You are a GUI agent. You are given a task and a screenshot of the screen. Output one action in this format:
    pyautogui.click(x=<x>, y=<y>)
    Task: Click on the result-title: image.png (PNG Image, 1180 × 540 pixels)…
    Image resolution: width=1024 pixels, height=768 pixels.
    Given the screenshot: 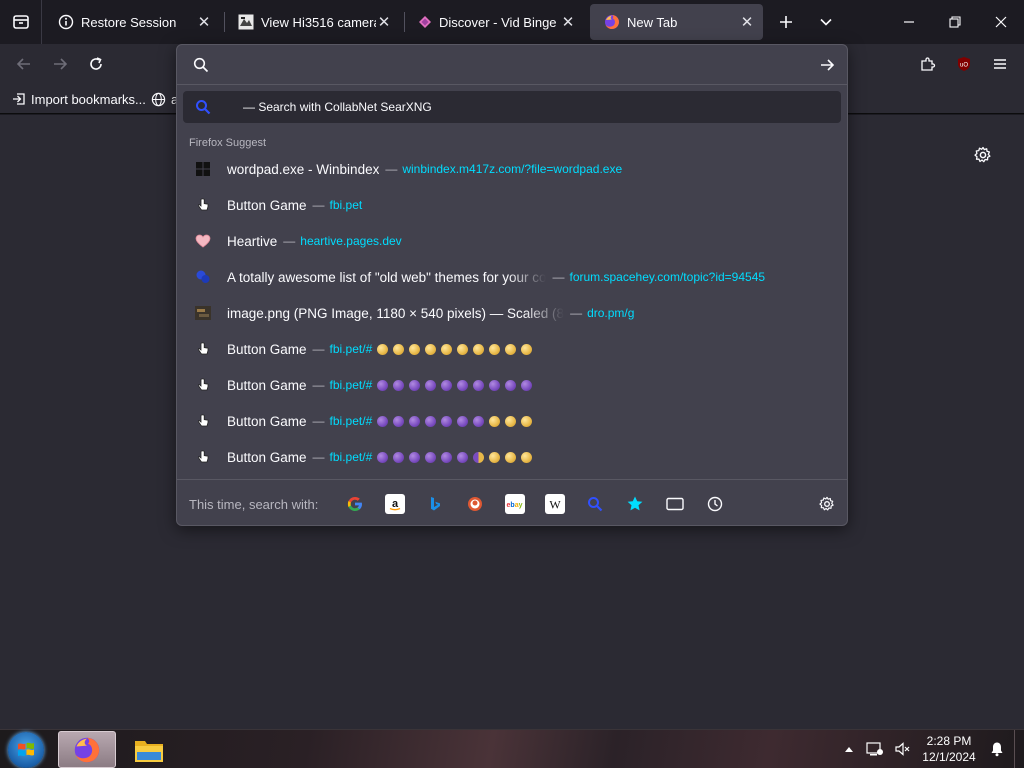 What is the action you would take?
    pyautogui.click(x=396, y=313)
    